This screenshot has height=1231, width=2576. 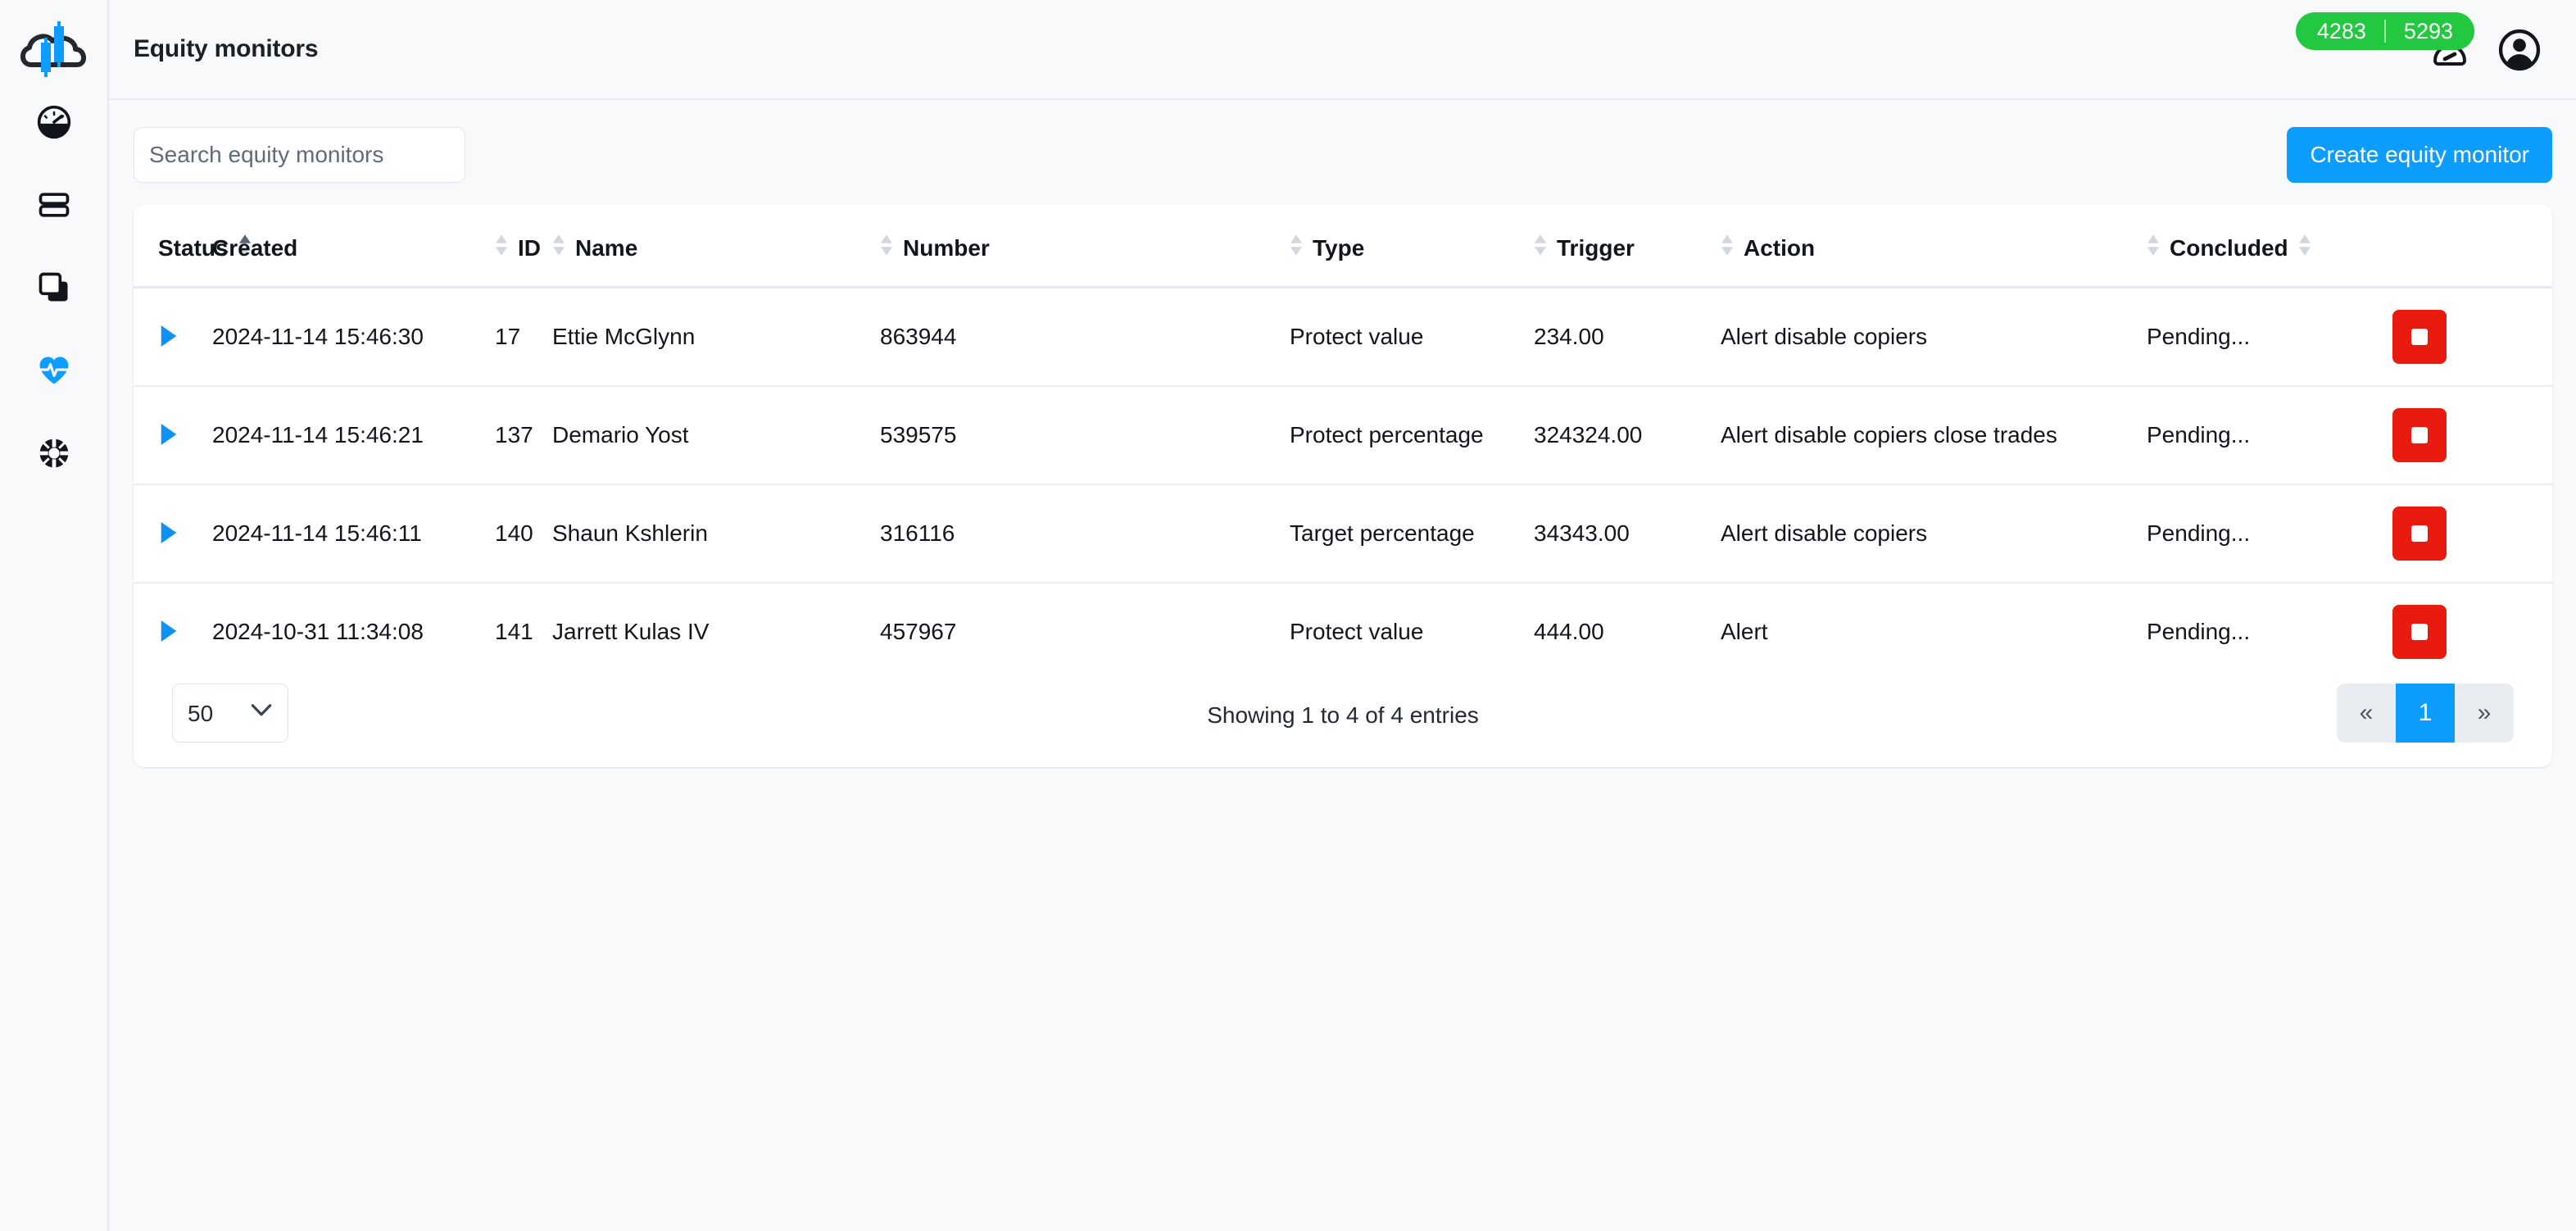 What do you see at coordinates (1085, 534) in the screenshot?
I see `cell-number: 316116` at bounding box center [1085, 534].